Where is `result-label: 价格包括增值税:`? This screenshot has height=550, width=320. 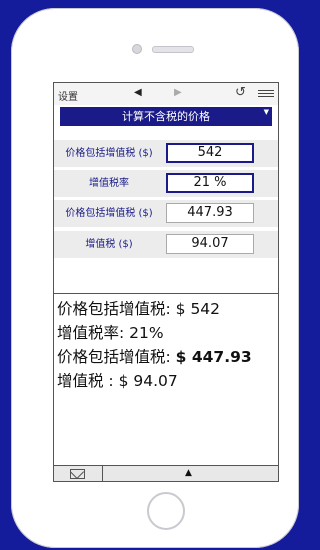 result-label: 价格包括增值税: is located at coordinates (116, 357).